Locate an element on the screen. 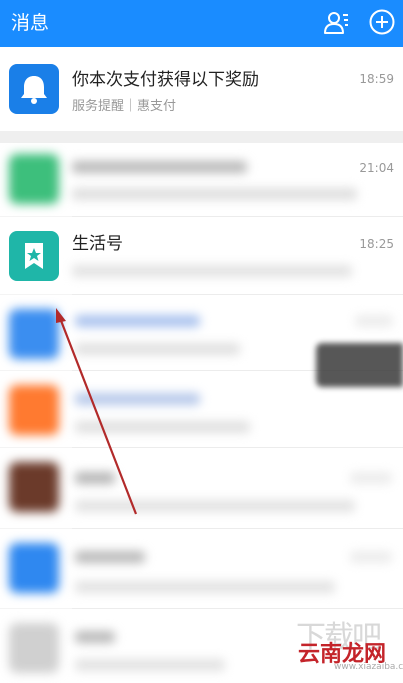 The height and width of the screenshot is (683, 403). message-item-payment-reward: 你本次支付获得以下奖励 服务提醒｜惠支付 18:59 is located at coordinates (201, 89).